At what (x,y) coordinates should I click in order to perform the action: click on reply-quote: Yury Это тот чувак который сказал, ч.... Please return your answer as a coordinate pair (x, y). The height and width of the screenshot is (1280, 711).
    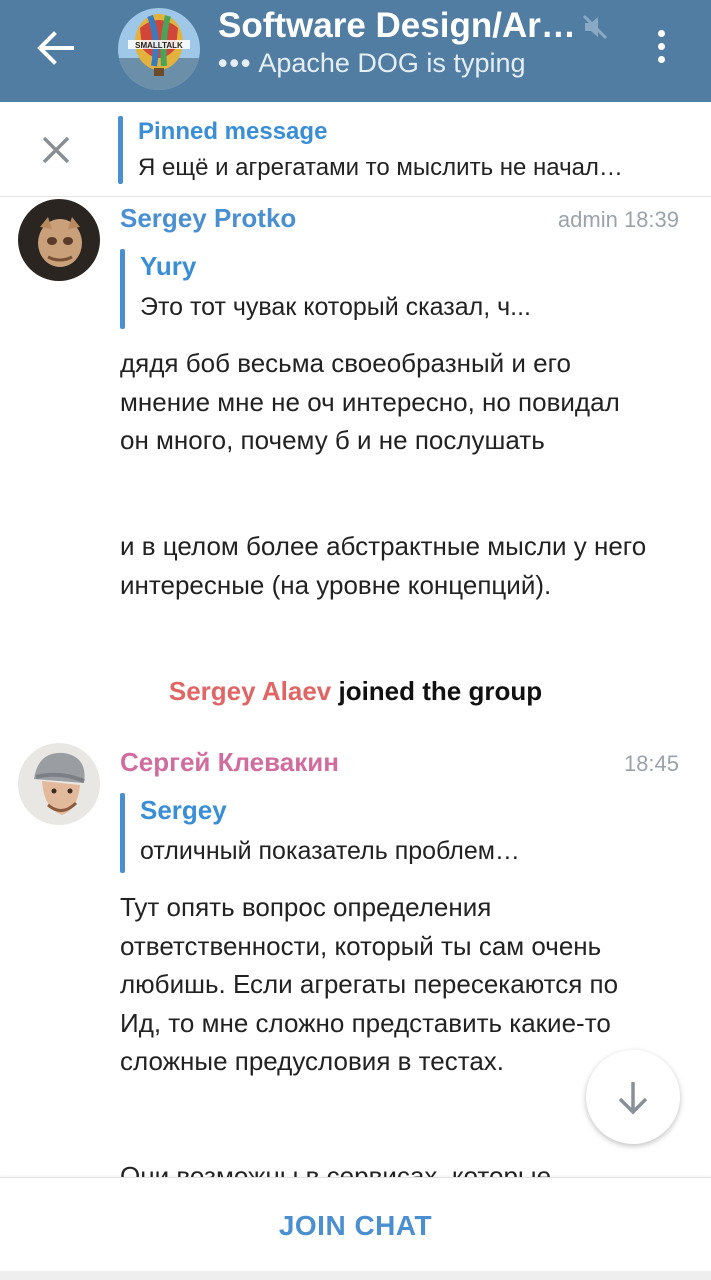
    Looking at the image, I should click on (390, 289).